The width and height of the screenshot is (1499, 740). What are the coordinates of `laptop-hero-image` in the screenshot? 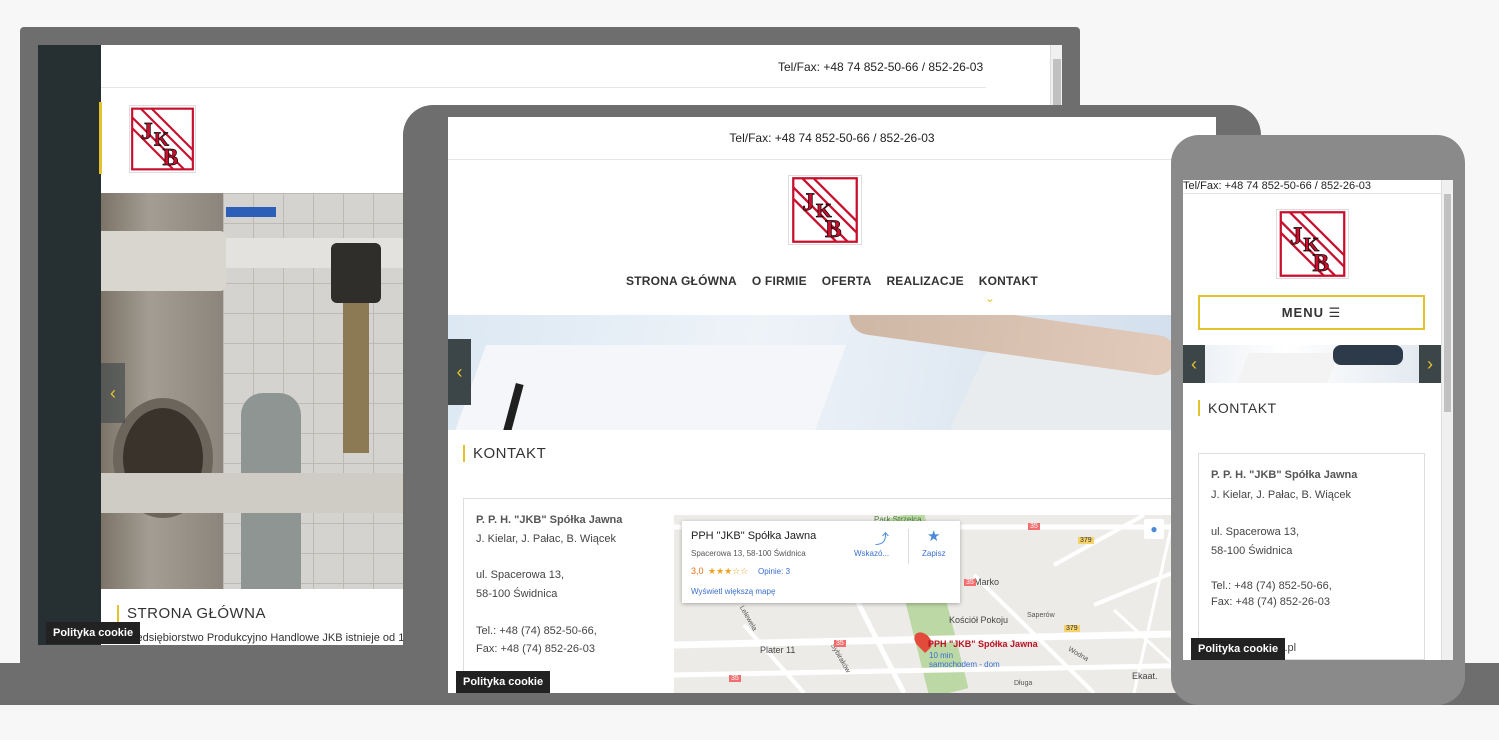 It's located at (252, 391).